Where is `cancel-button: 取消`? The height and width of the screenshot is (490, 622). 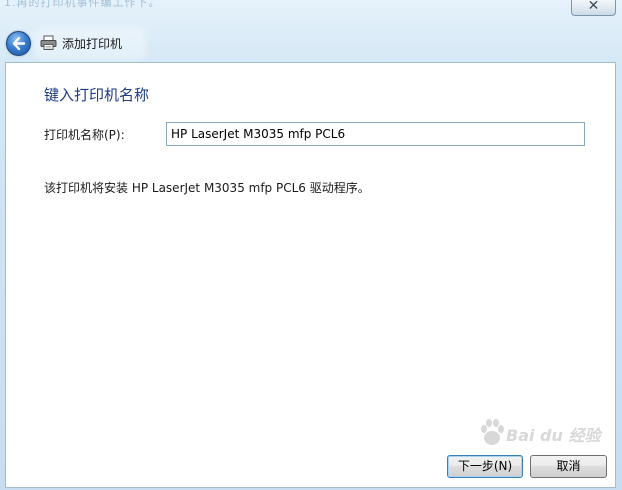 cancel-button: 取消 is located at coordinates (568, 466).